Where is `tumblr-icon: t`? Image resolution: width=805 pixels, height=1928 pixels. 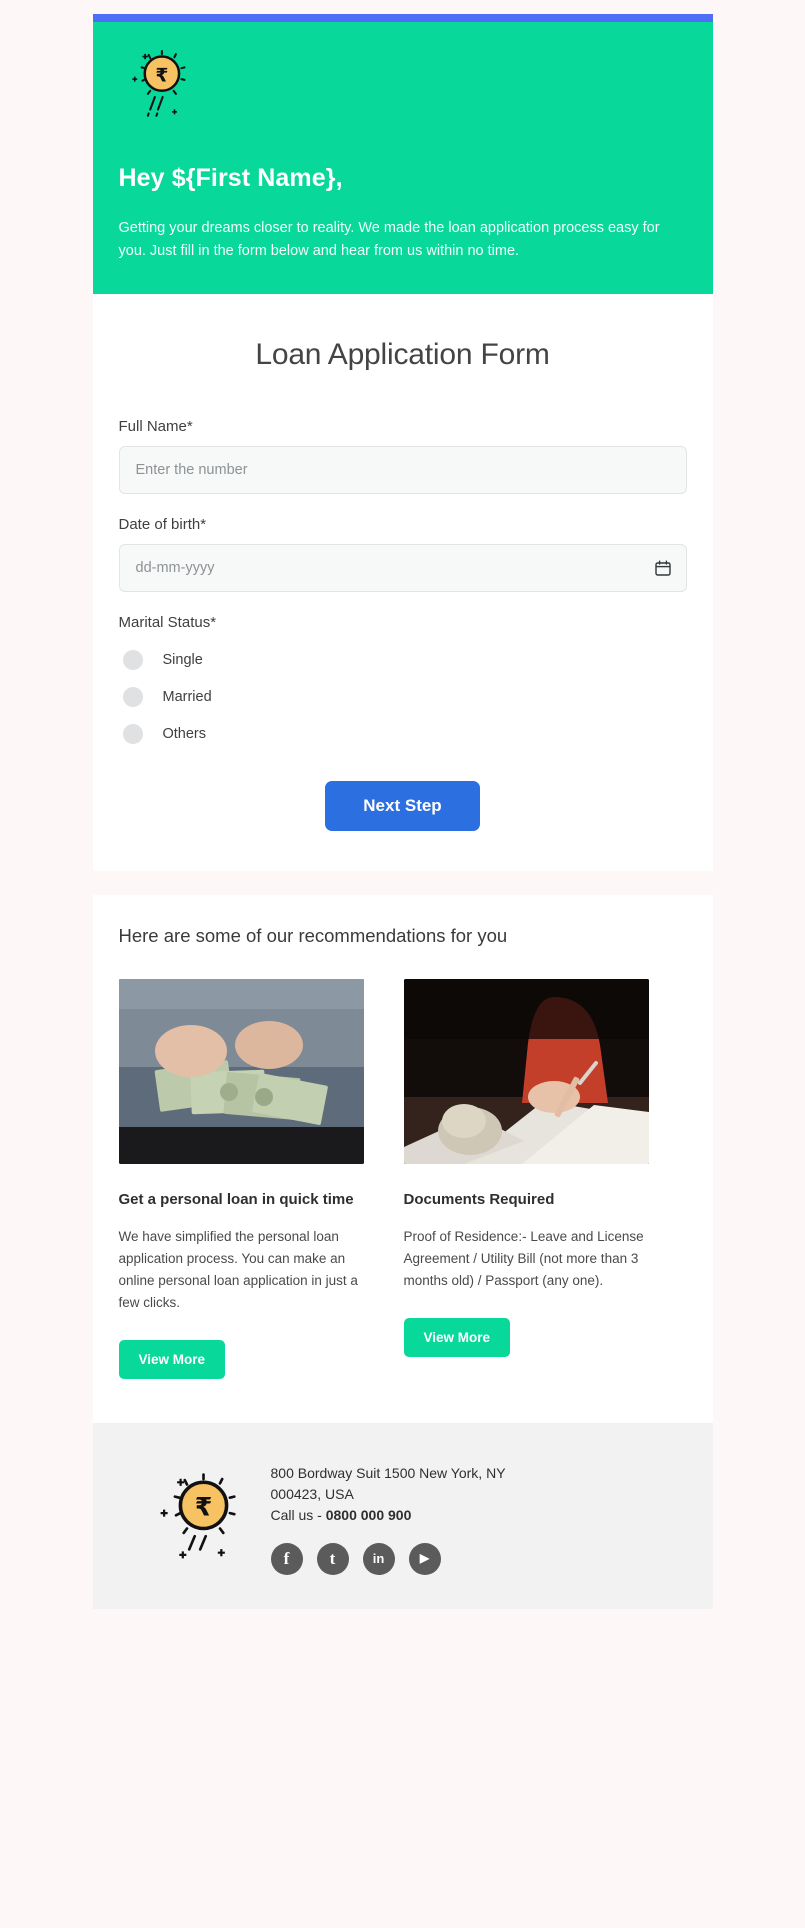
tumblr-icon: t is located at coordinates (332, 1558).